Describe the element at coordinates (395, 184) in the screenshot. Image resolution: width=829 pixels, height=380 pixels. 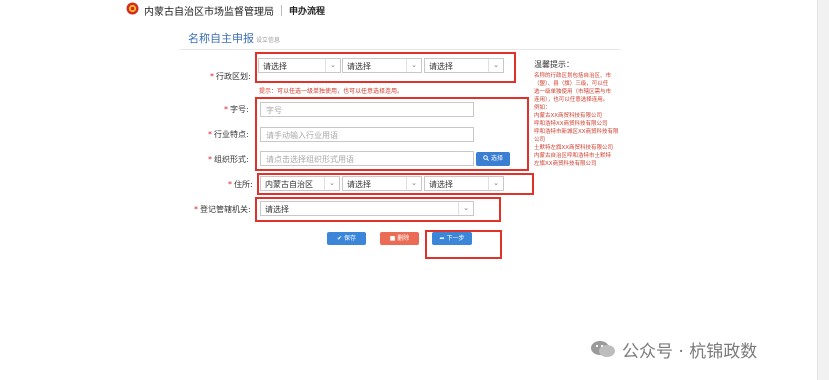
I see `highlight-box-address` at that location.